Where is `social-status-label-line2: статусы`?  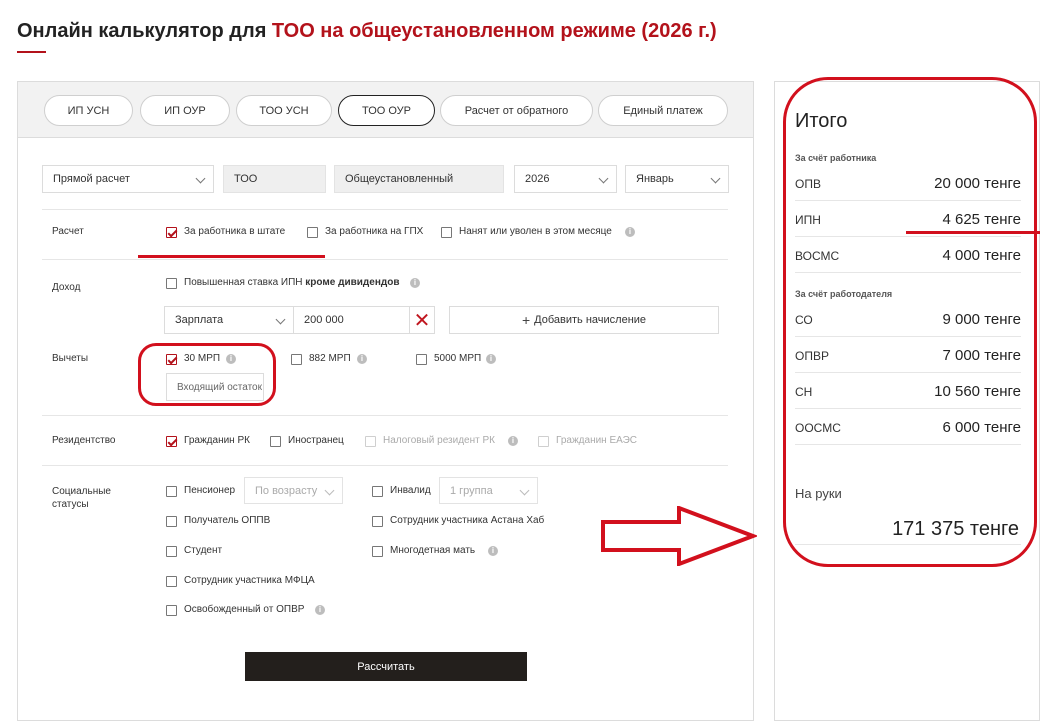
social-status-label-line2: статусы is located at coordinates (70, 504).